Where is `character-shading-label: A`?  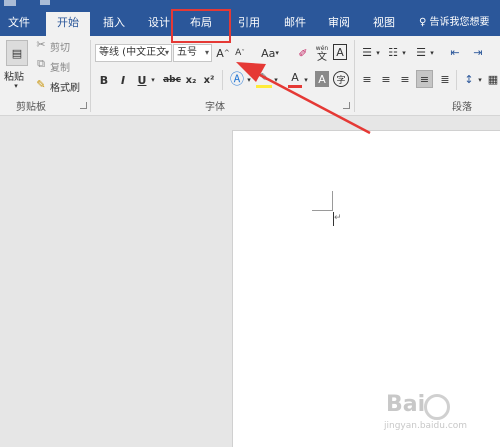 character-shading-label: A is located at coordinates (322, 79).